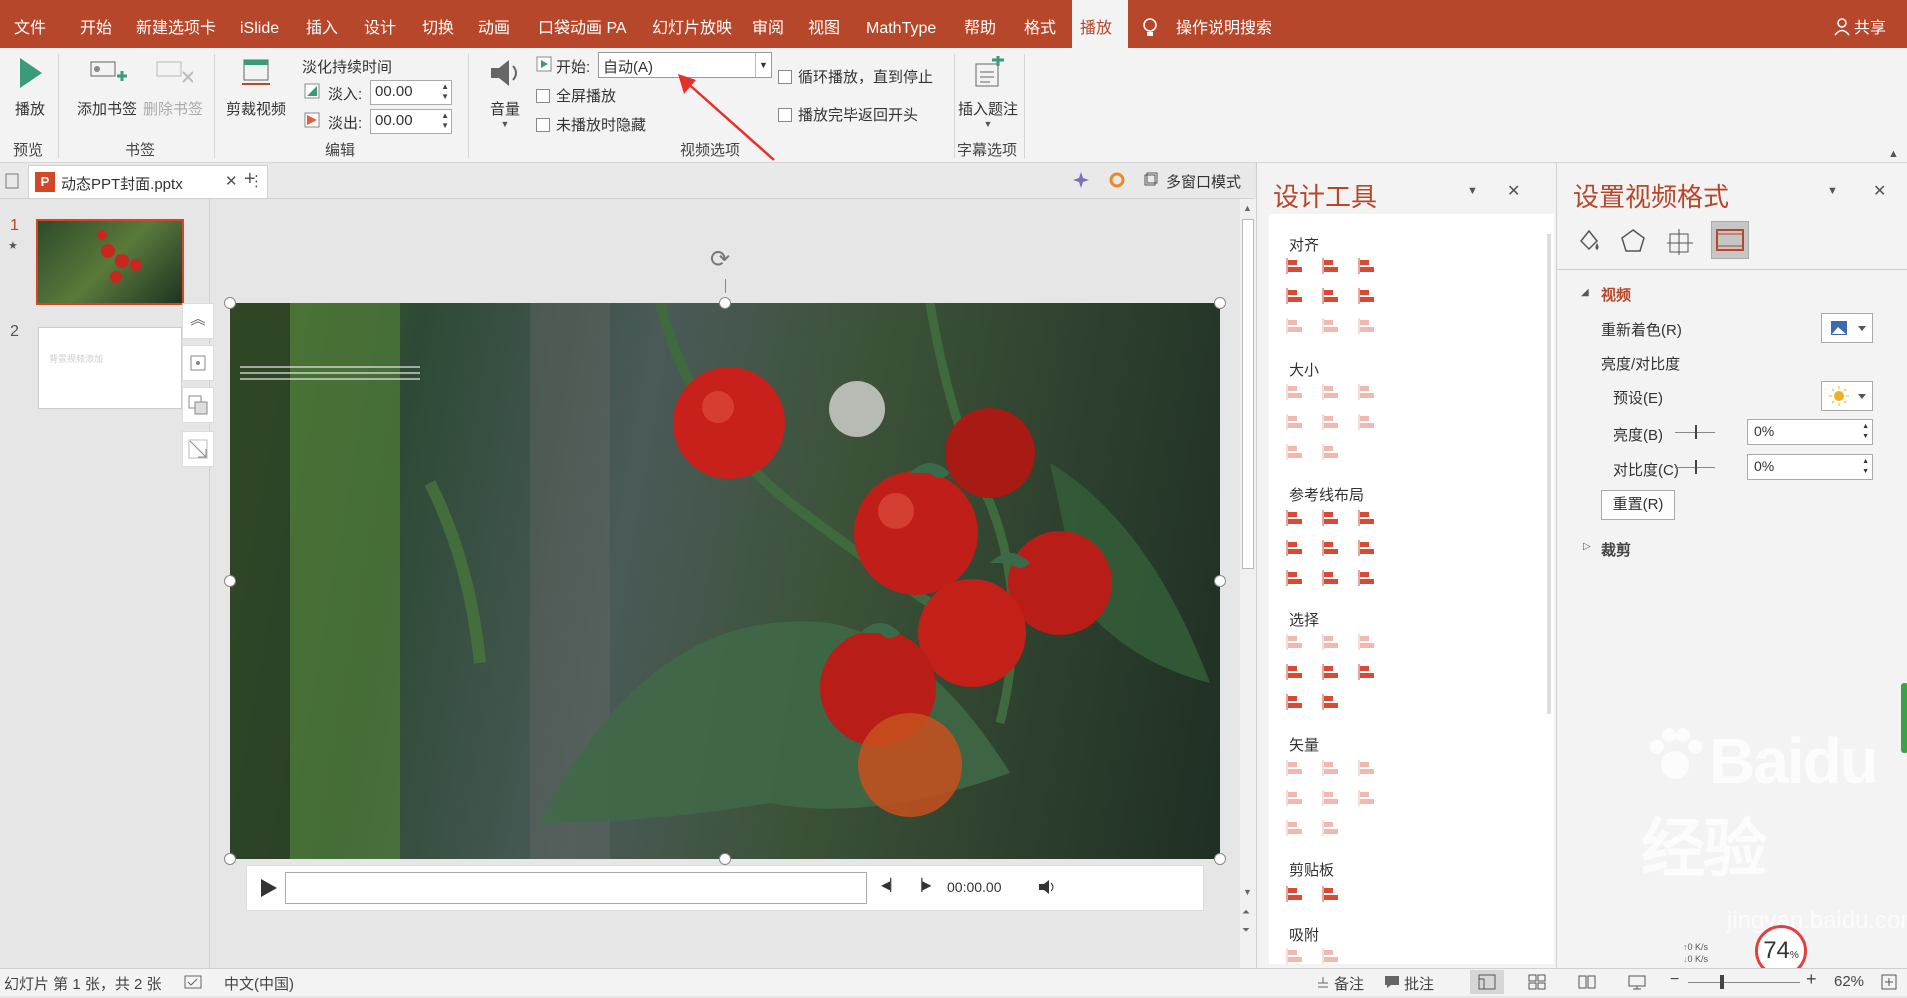  What do you see at coordinates (1224, 24) in the screenshot?
I see `tell-me-search: 操作说明搜索` at bounding box center [1224, 24].